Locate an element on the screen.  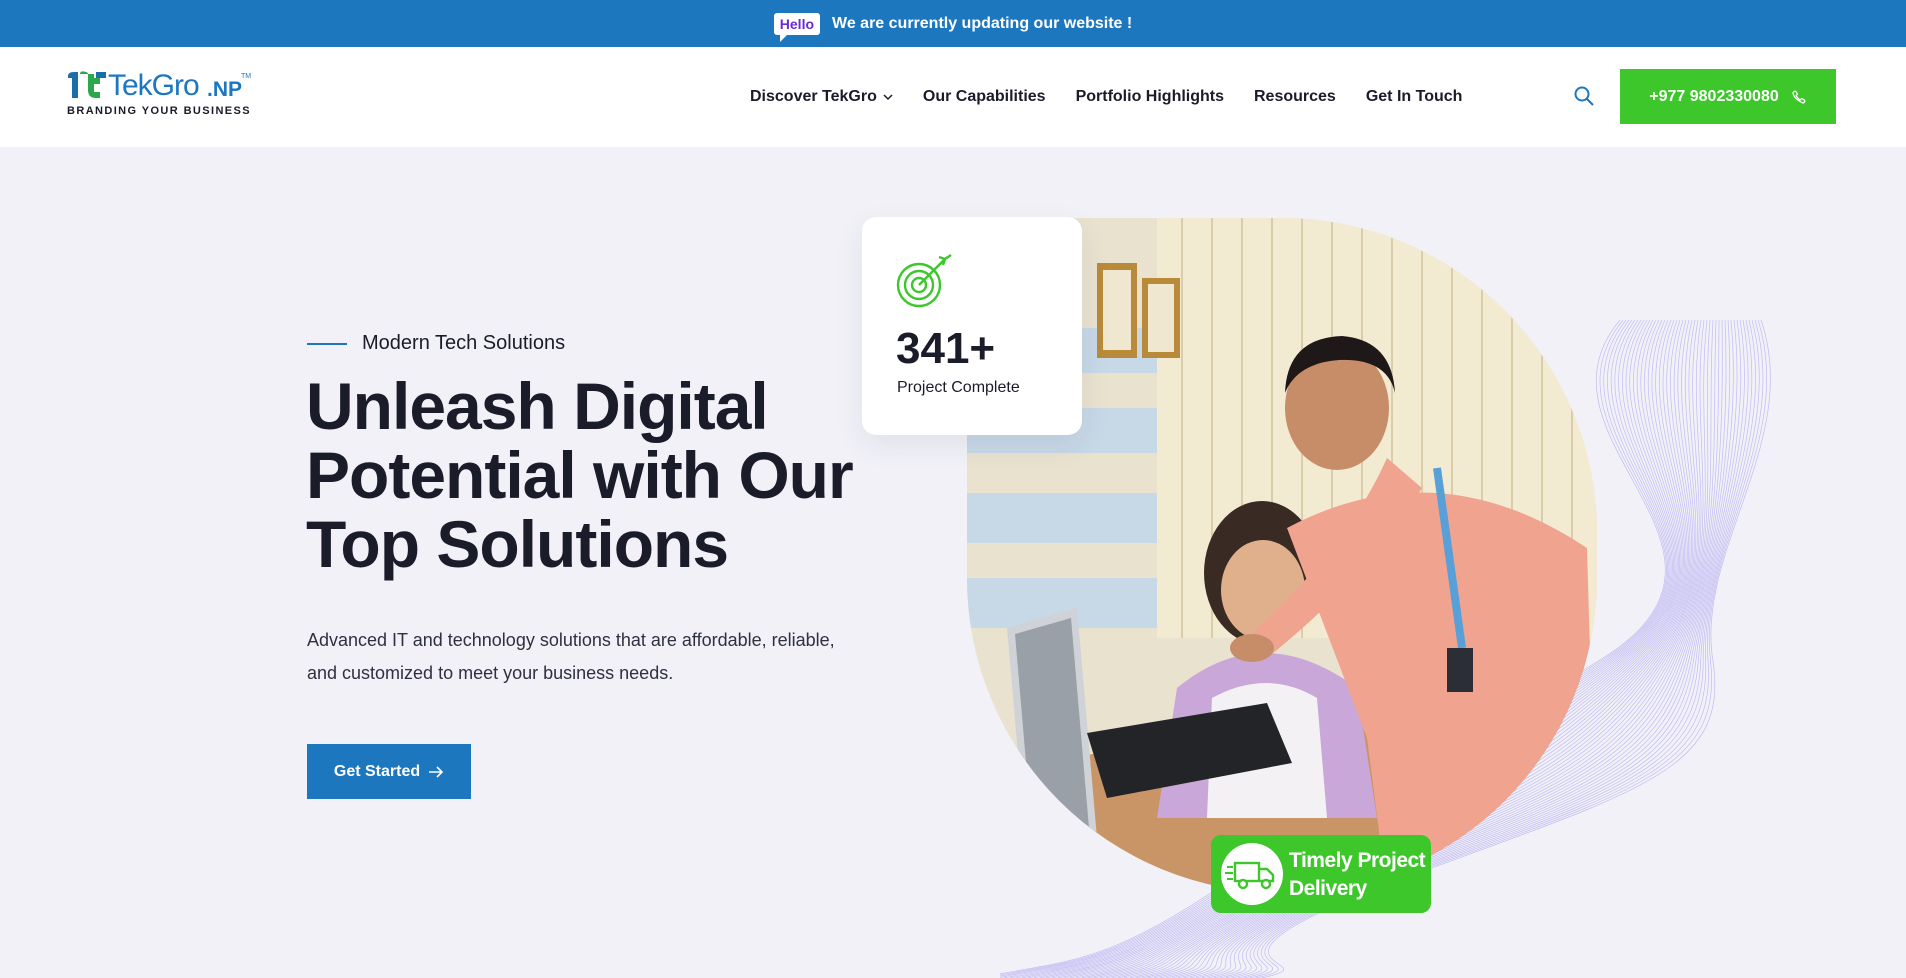
call-button: +977 9802330080 is located at coordinates (1728, 96).